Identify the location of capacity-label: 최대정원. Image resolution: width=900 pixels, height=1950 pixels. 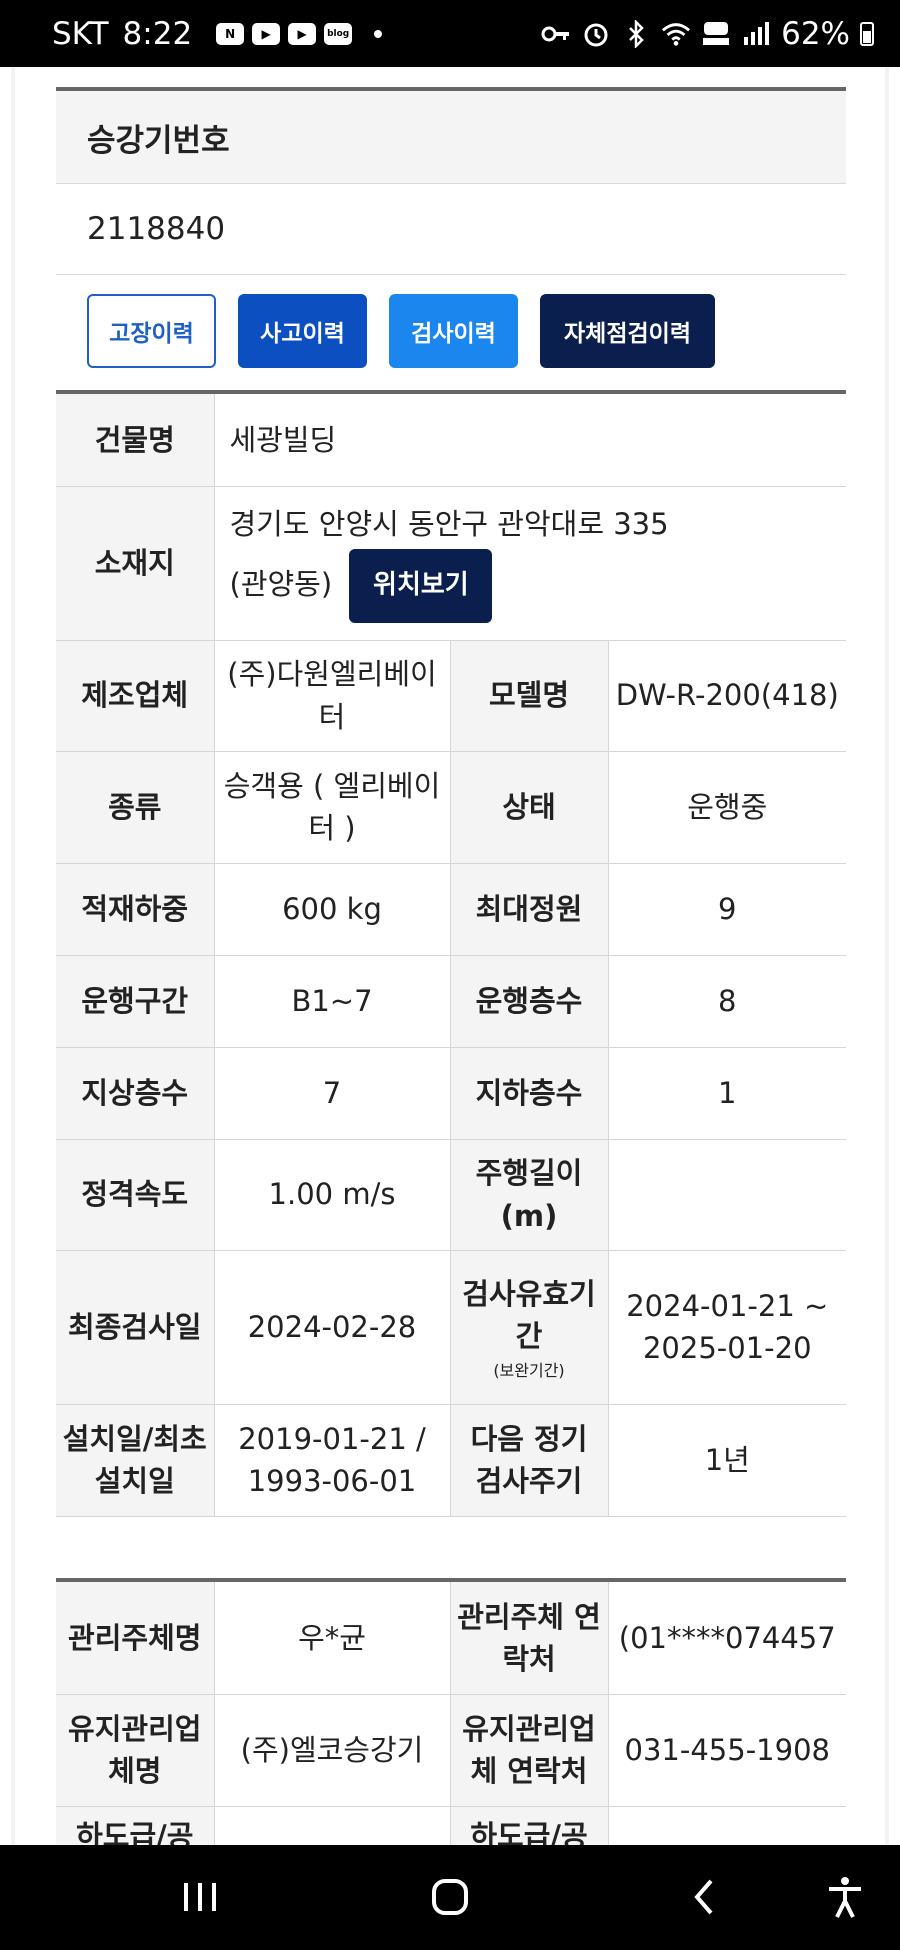
(529, 909).